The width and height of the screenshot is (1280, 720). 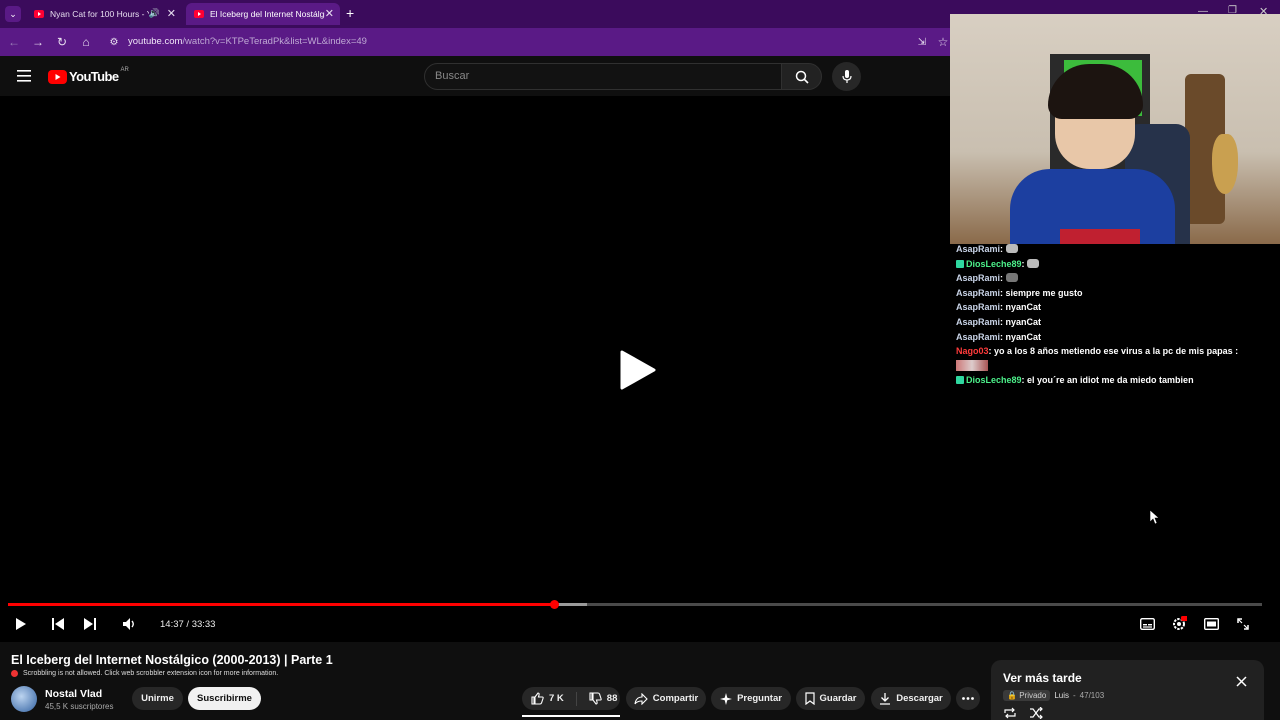 I want to click on tab-list-button: ⌄, so click(x=13, y=14).